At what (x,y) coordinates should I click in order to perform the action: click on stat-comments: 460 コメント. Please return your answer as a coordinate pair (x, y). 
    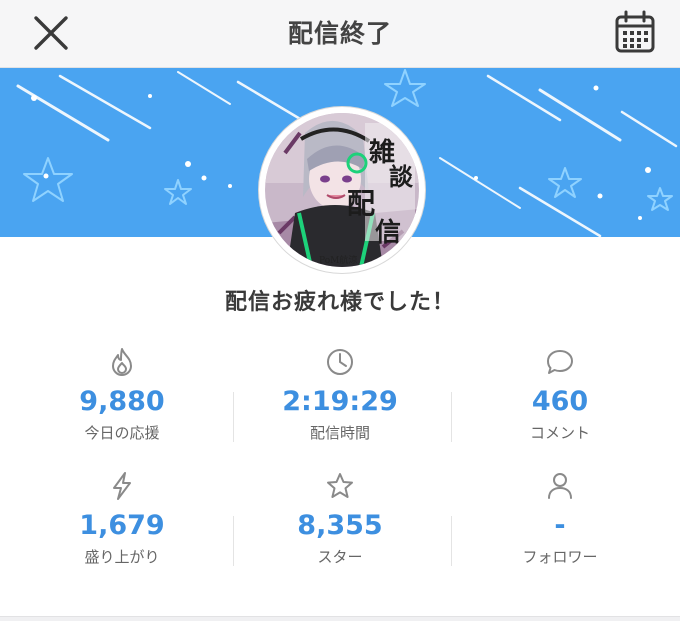
    Looking at the image, I should click on (560, 394).